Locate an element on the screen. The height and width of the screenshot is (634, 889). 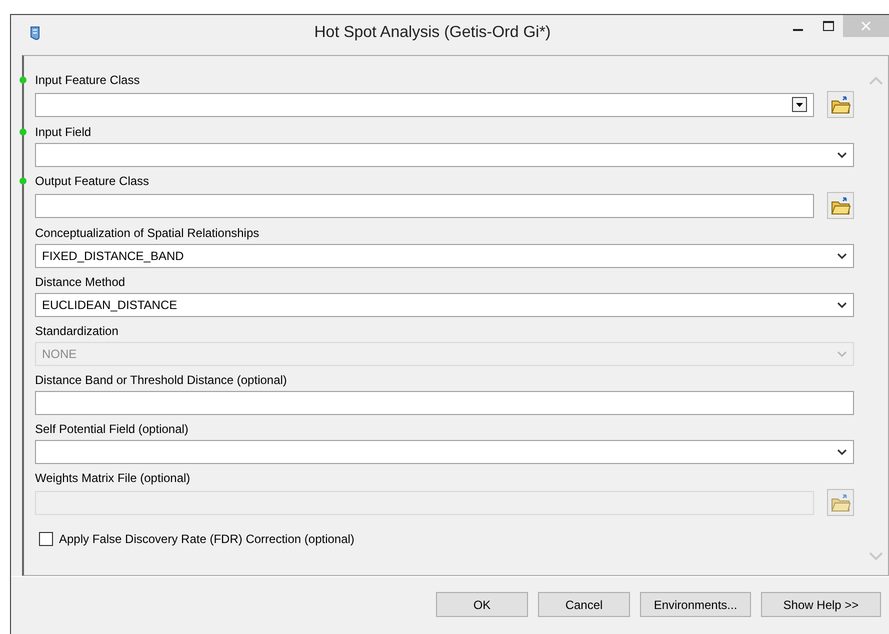
dialog-button: Cancel is located at coordinates (584, 604).